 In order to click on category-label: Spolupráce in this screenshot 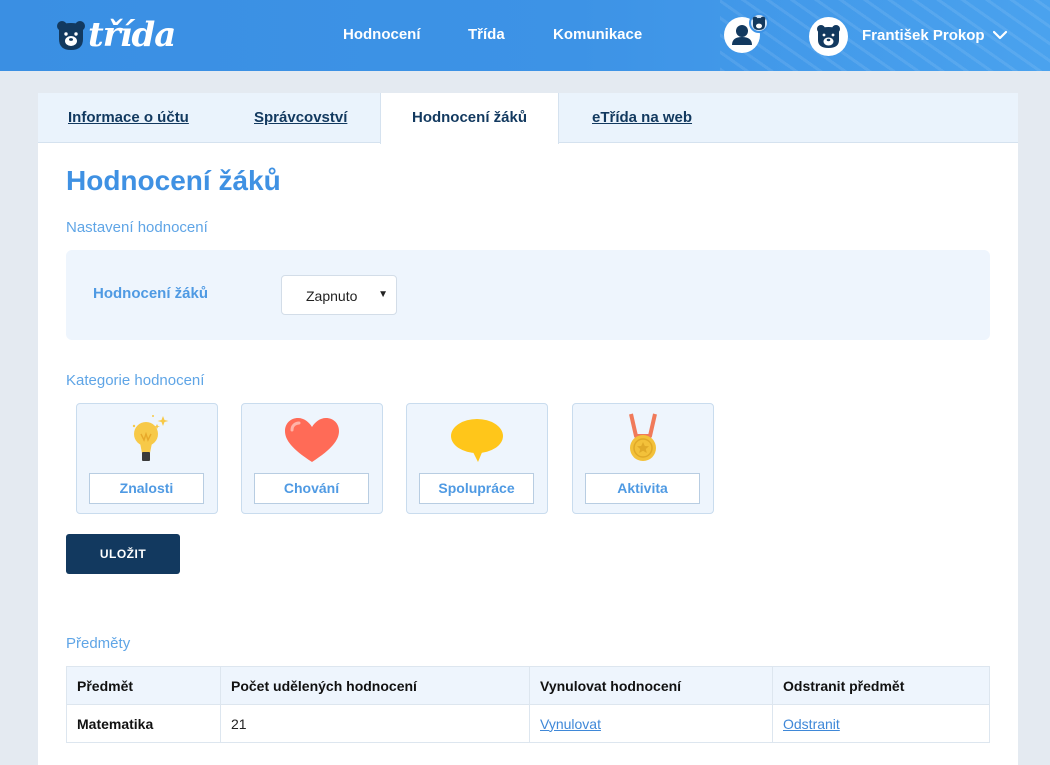, I will do `click(476, 488)`.